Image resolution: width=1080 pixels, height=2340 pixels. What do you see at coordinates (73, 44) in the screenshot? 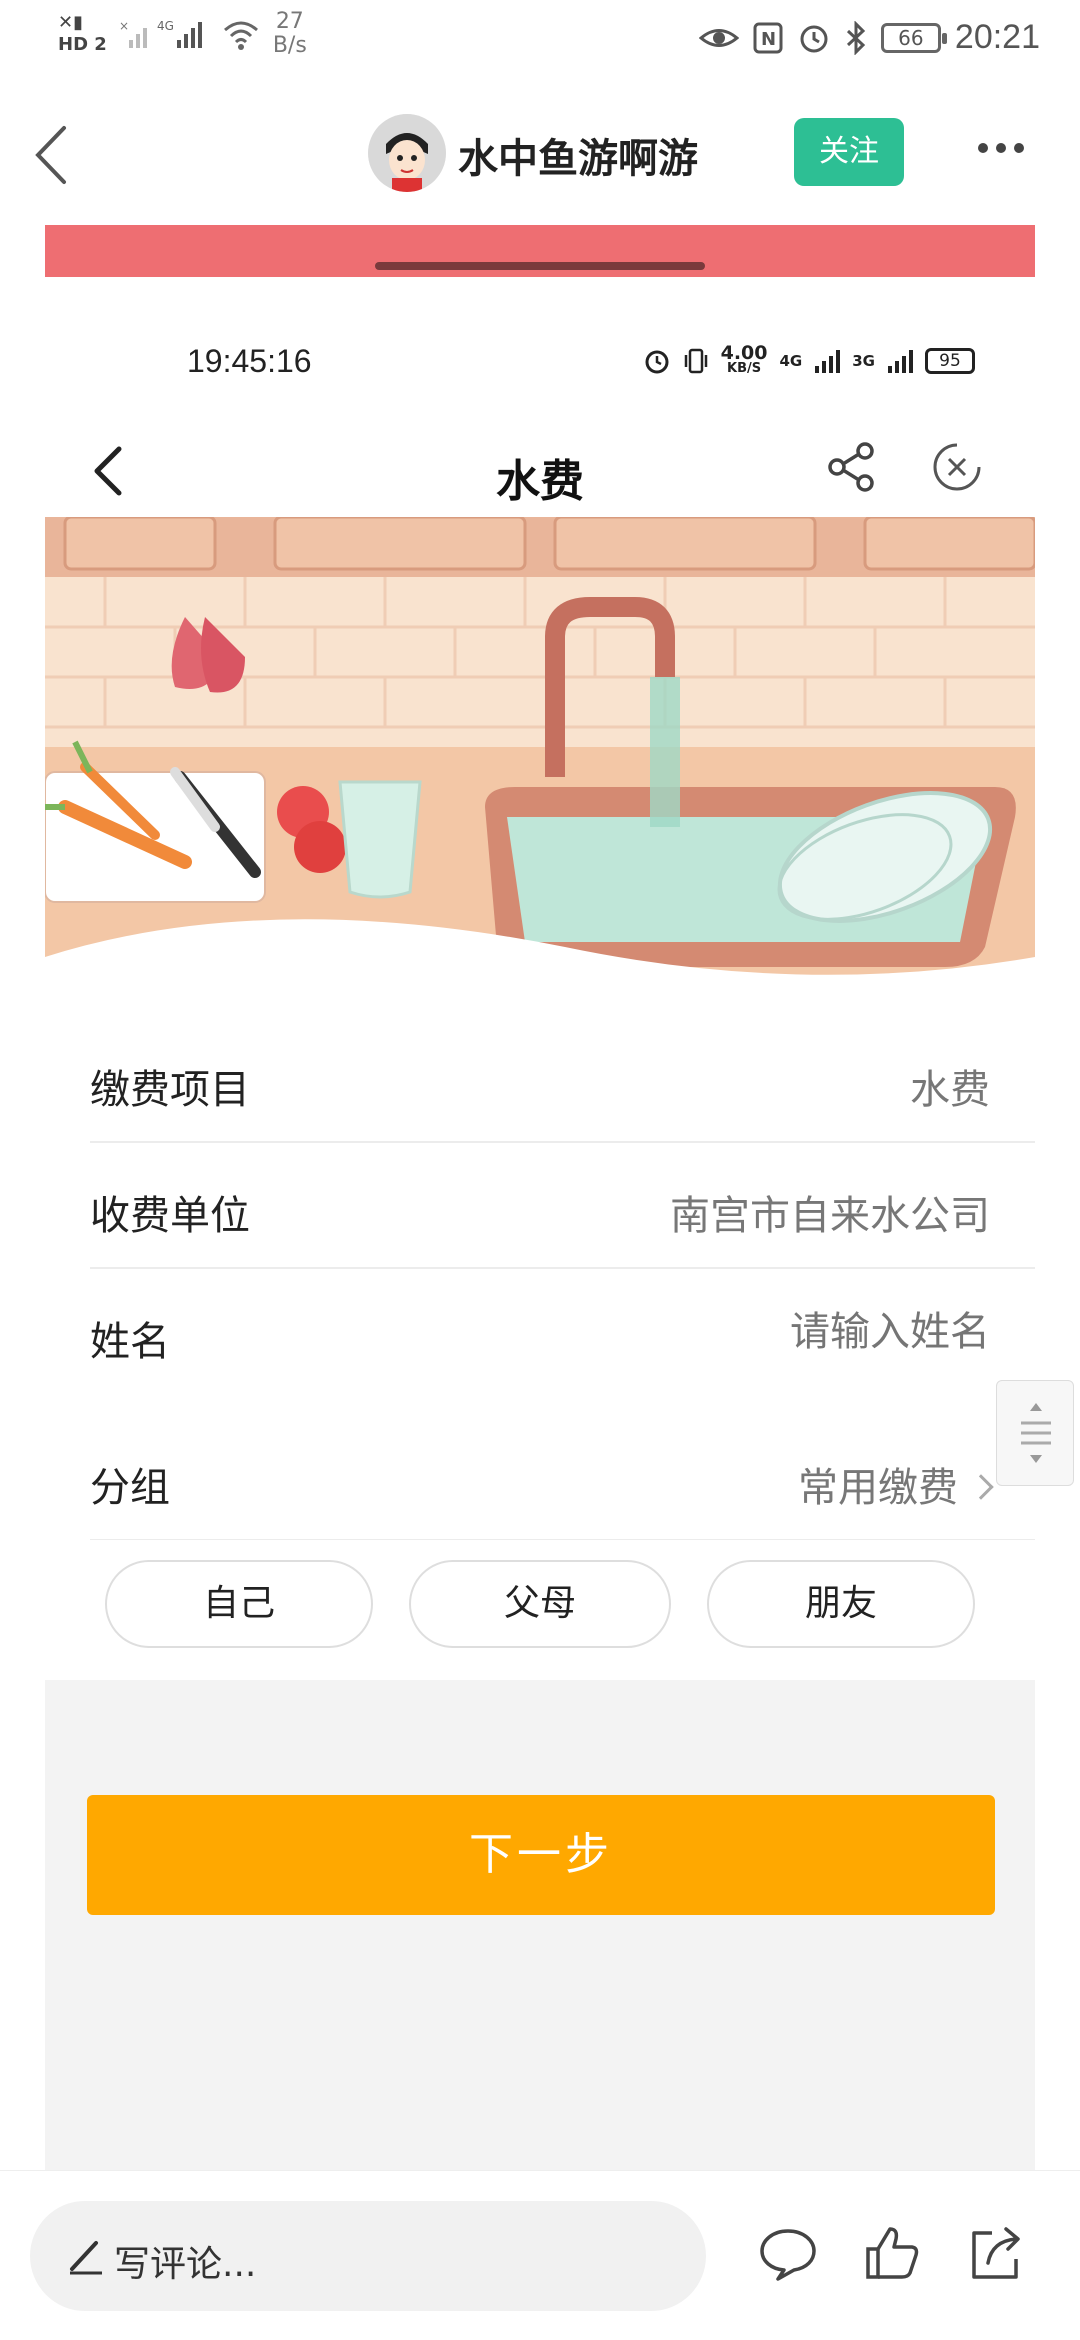
I see `hd-label: HD` at bounding box center [73, 44].